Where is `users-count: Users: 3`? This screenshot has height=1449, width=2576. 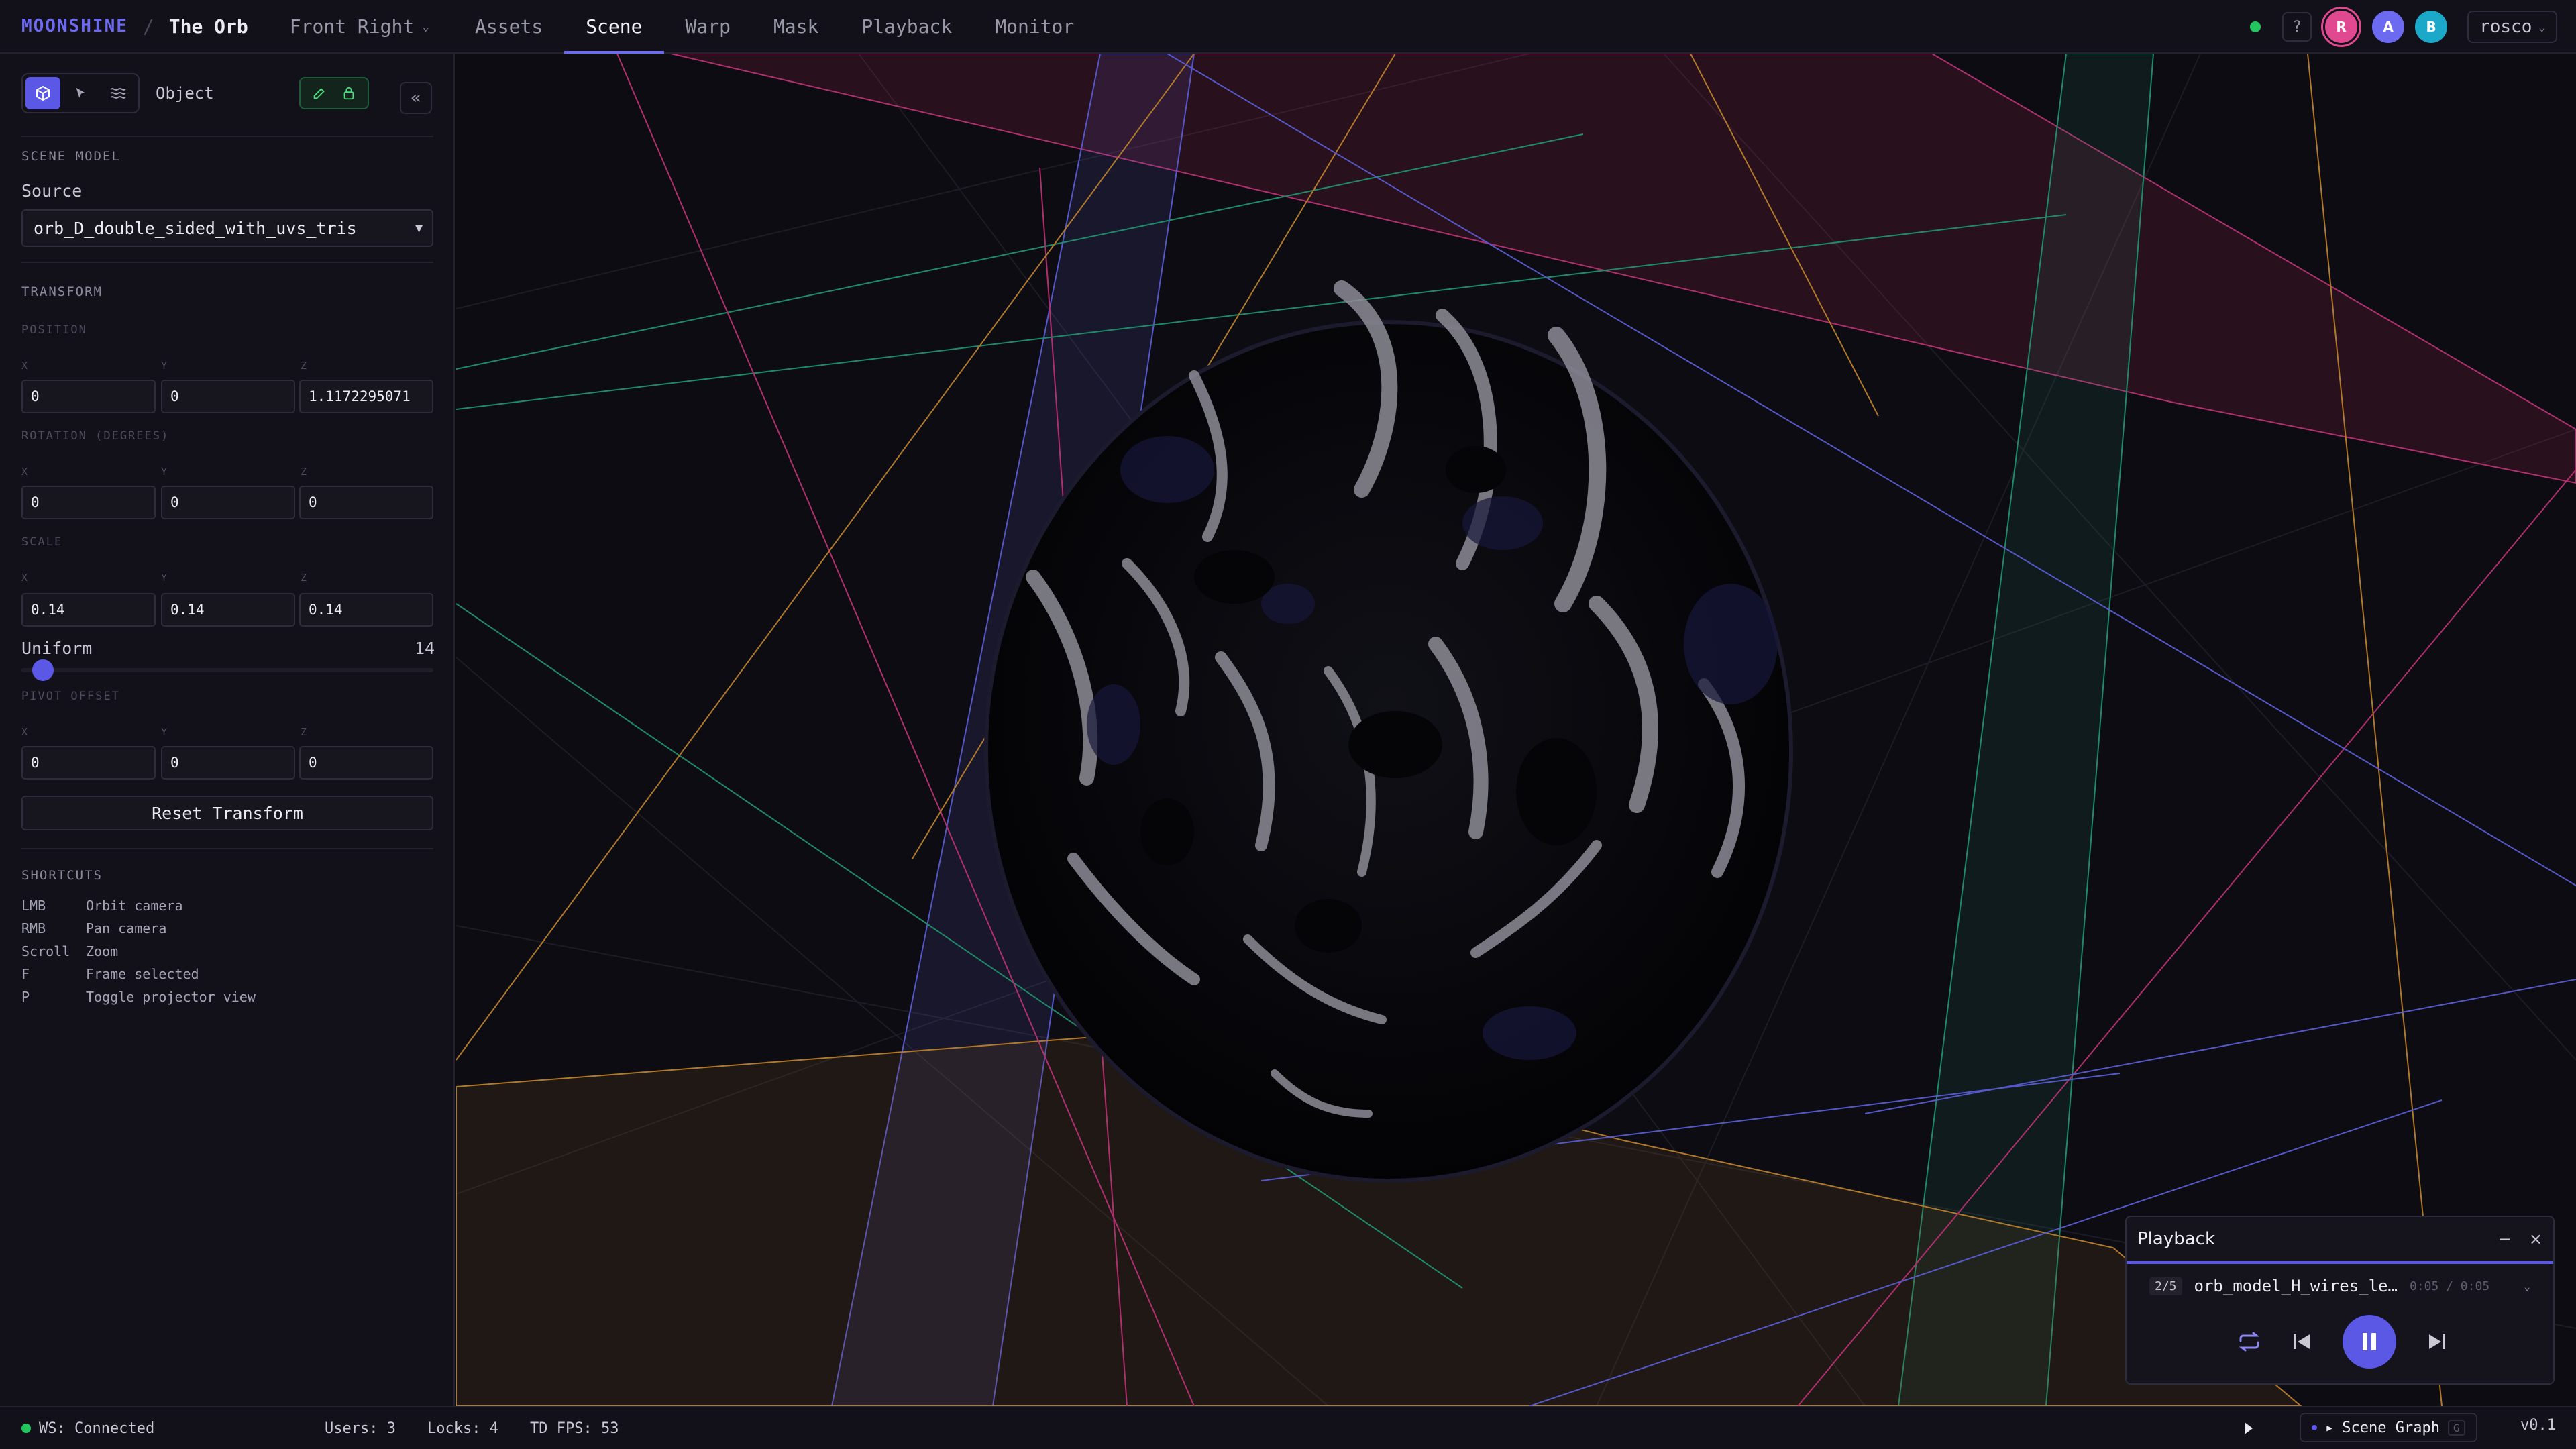
users-count: Users: 3 is located at coordinates (360, 1428).